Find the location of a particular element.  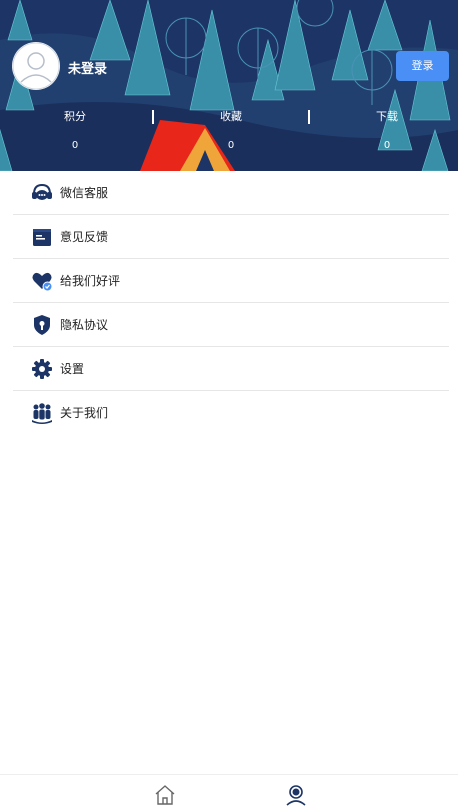

stat-downloads-label: 下载 is located at coordinates (387, 116).